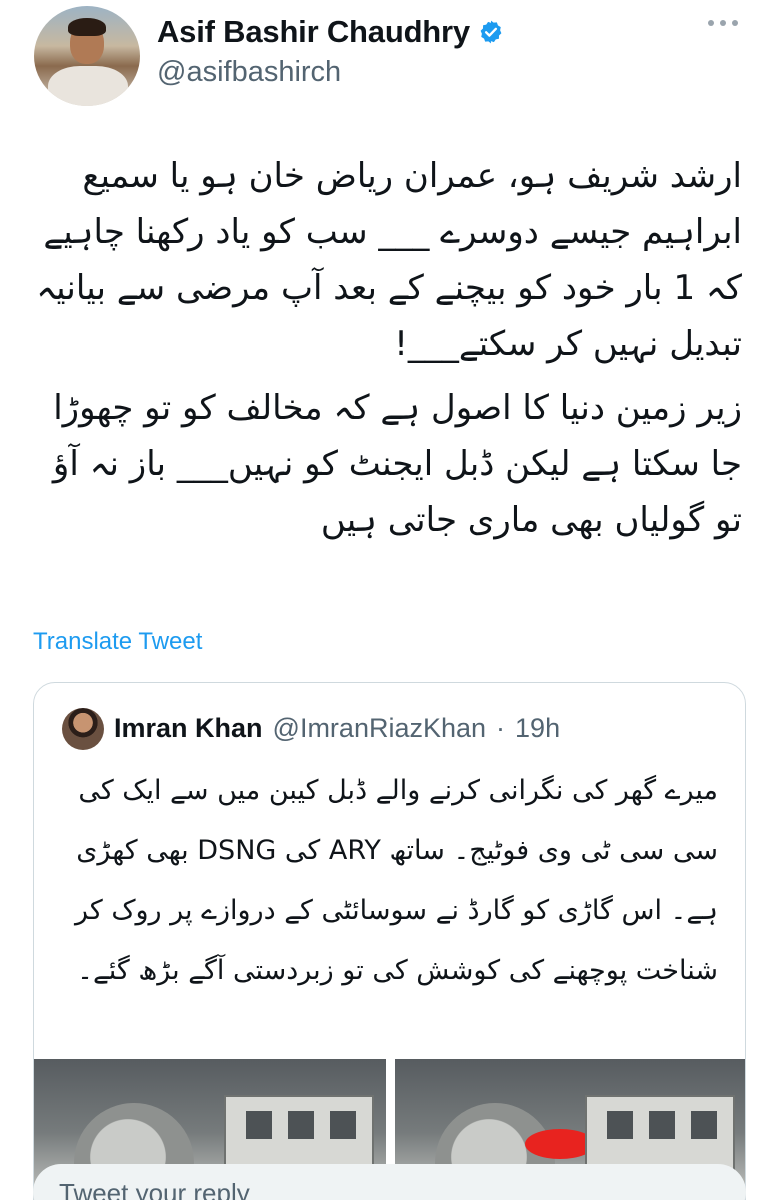  I want to click on author-name-row: Asif Bashir Chaudhry, so click(330, 32).